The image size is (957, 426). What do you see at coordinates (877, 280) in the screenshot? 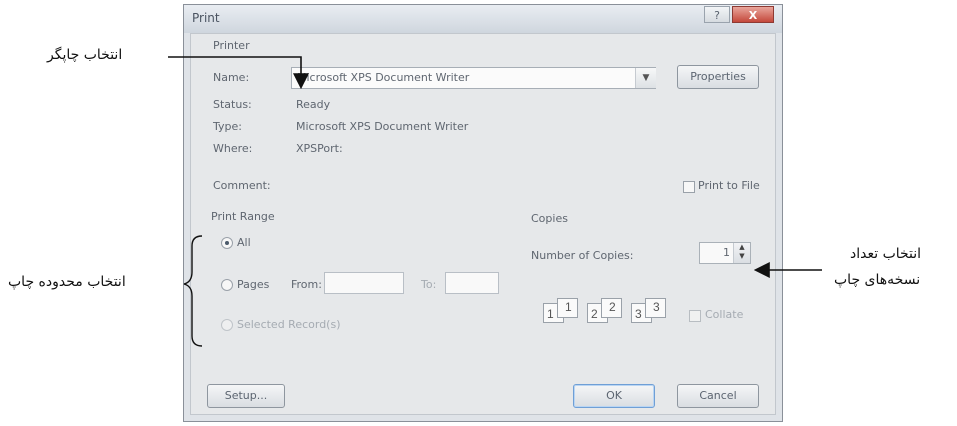
I see `annotation-select-copies-2: نسخه‌های چاپ` at bounding box center [877, 280].